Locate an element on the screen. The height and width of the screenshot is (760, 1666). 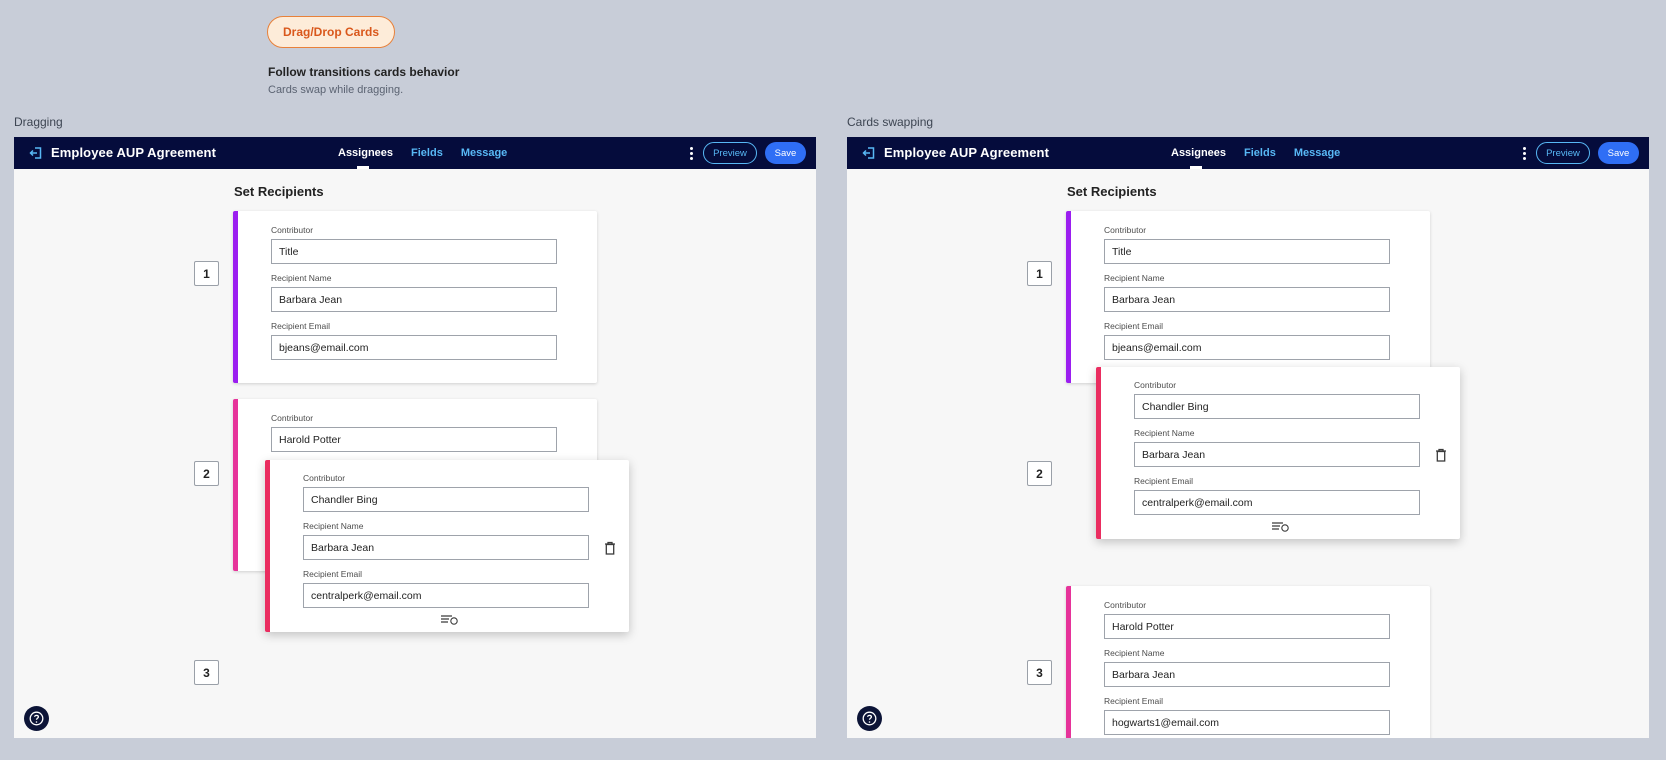
description-subtitle: Cards swap while dragging. is located at coordinates (336, 90).